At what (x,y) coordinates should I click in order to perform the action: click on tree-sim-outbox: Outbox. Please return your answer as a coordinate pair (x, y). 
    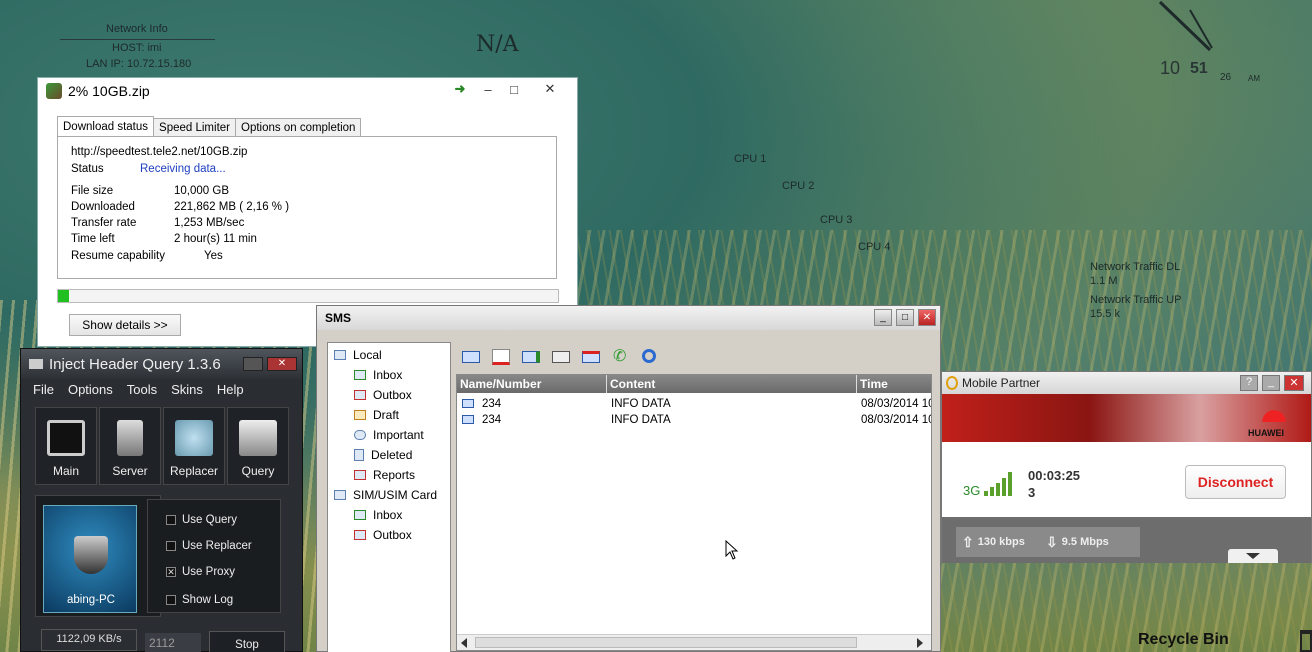
    Looking at the image, I should click on (383, 535).